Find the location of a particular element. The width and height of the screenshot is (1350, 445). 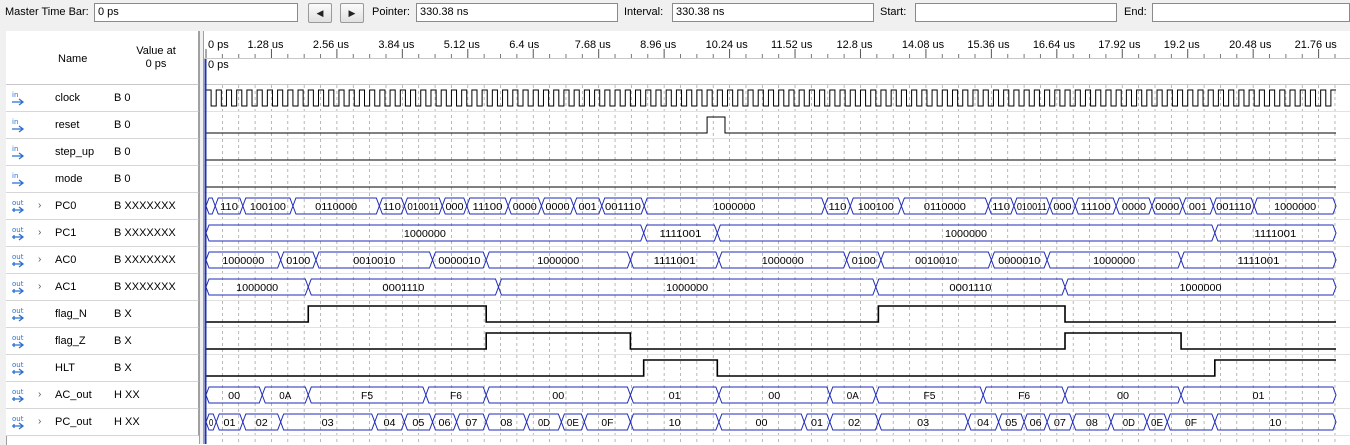

signal-row-pc_out: out › PC_out H XX is located at coordinates (102, 422).